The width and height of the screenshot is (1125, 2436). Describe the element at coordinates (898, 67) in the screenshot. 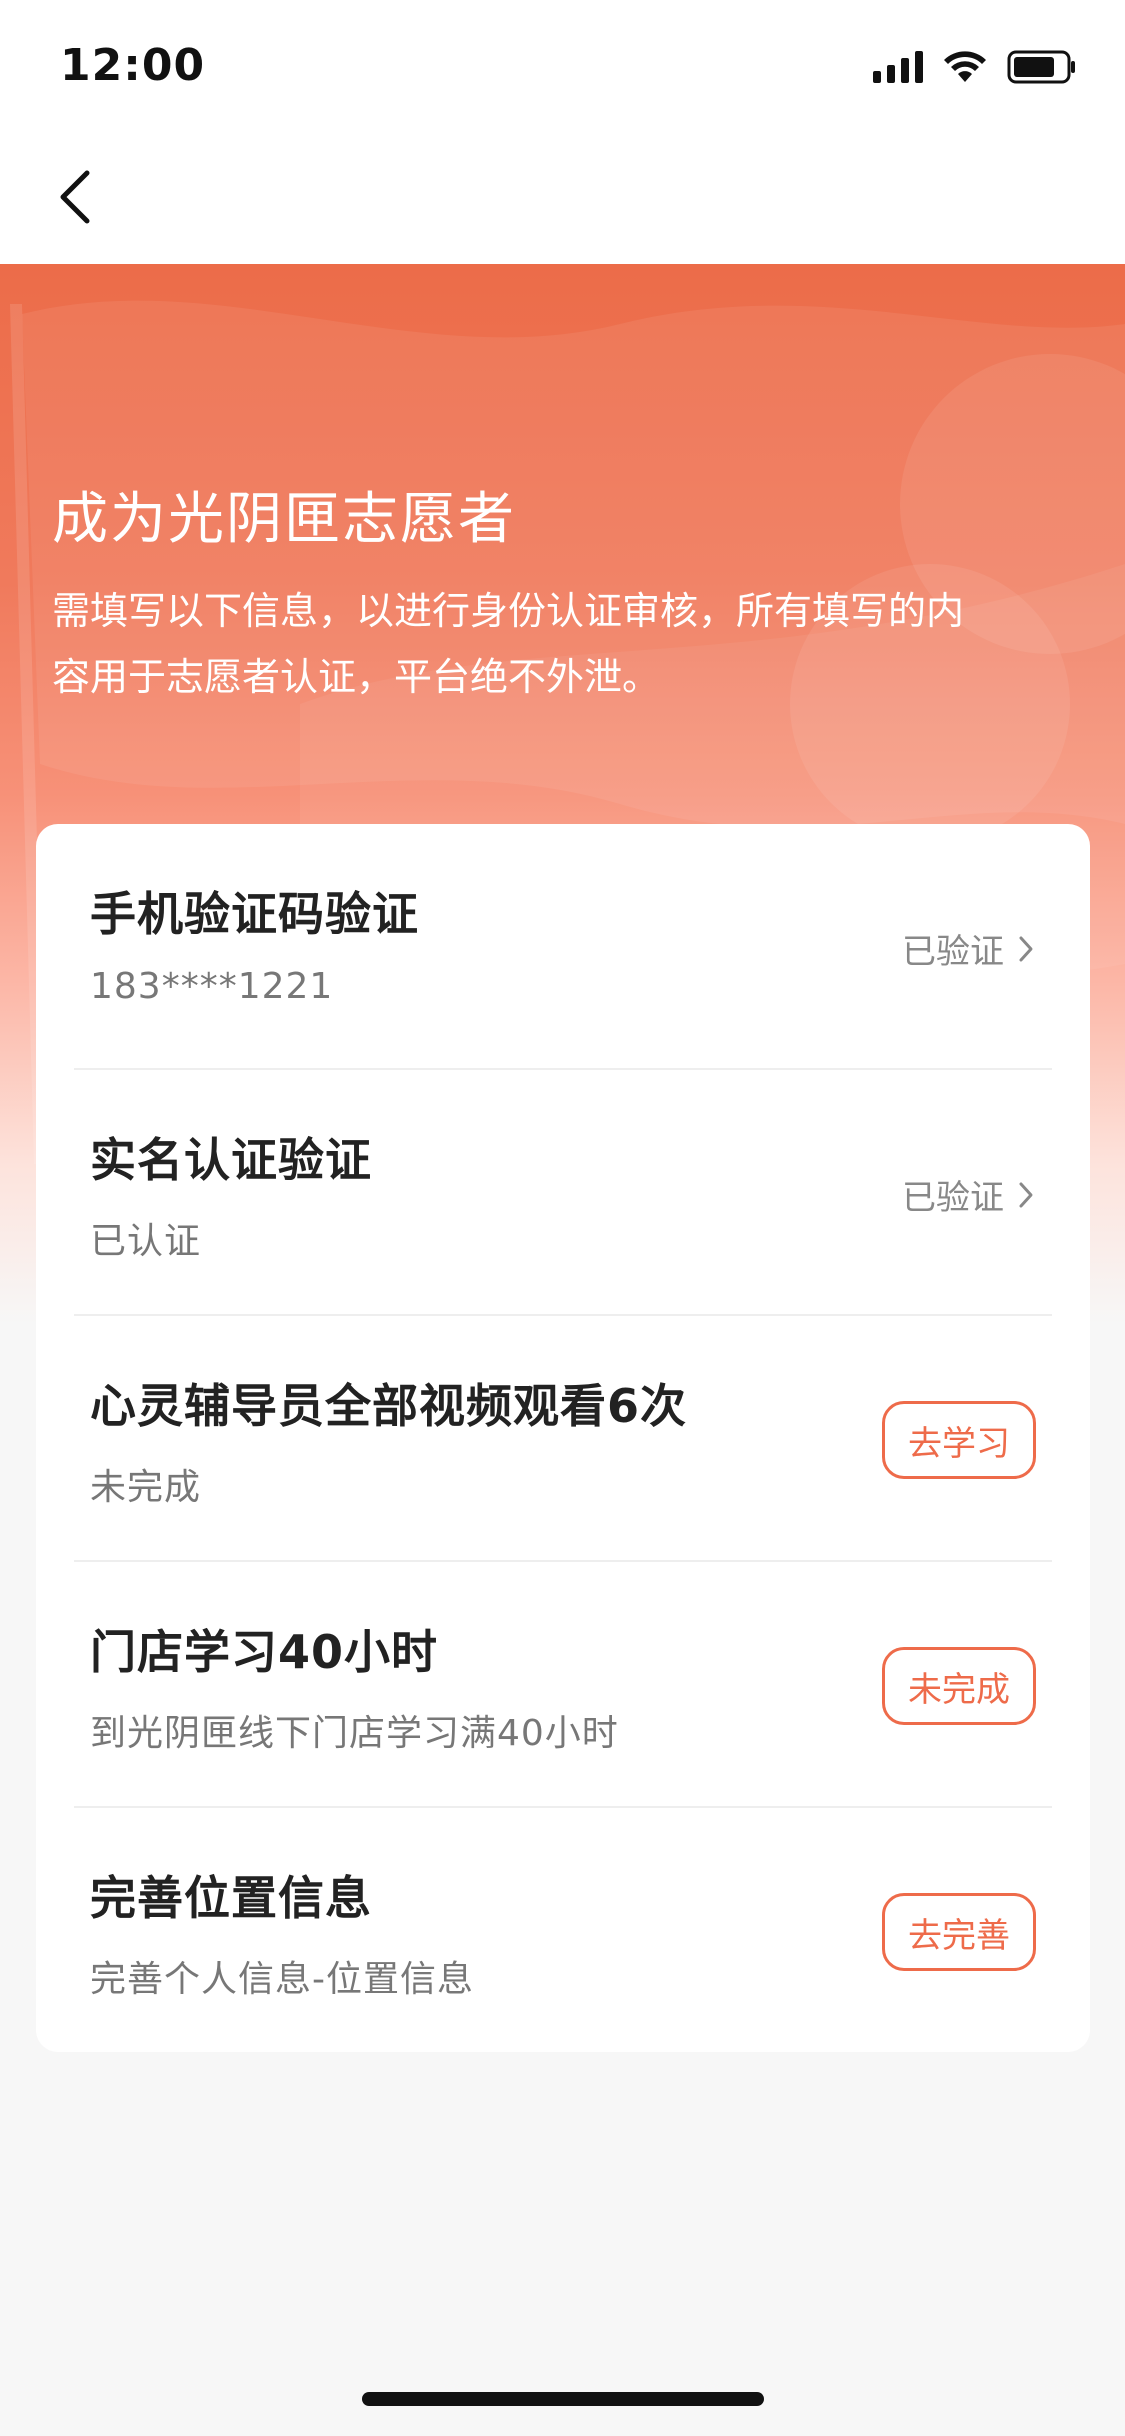

I see `cellular-signal-icon` at that location.